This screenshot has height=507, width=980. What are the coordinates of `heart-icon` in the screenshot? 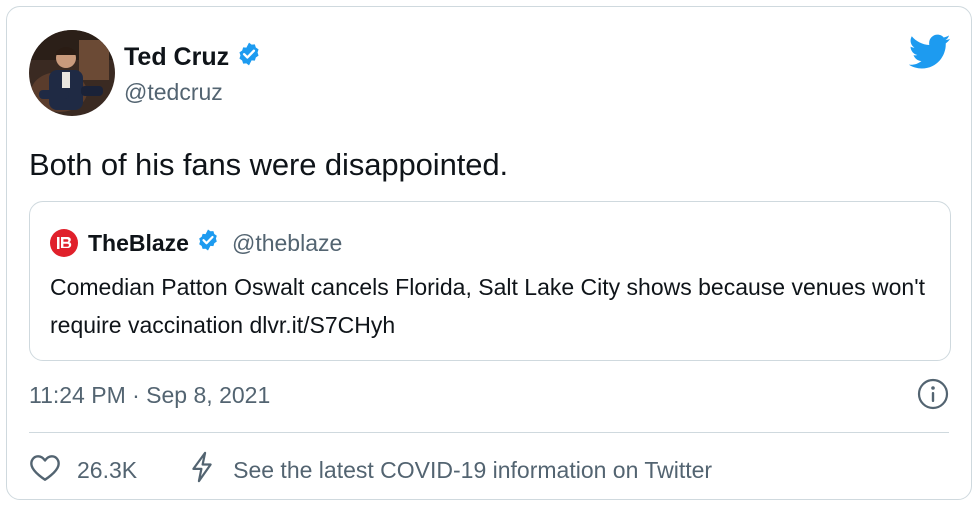 It's located at (45, 470).